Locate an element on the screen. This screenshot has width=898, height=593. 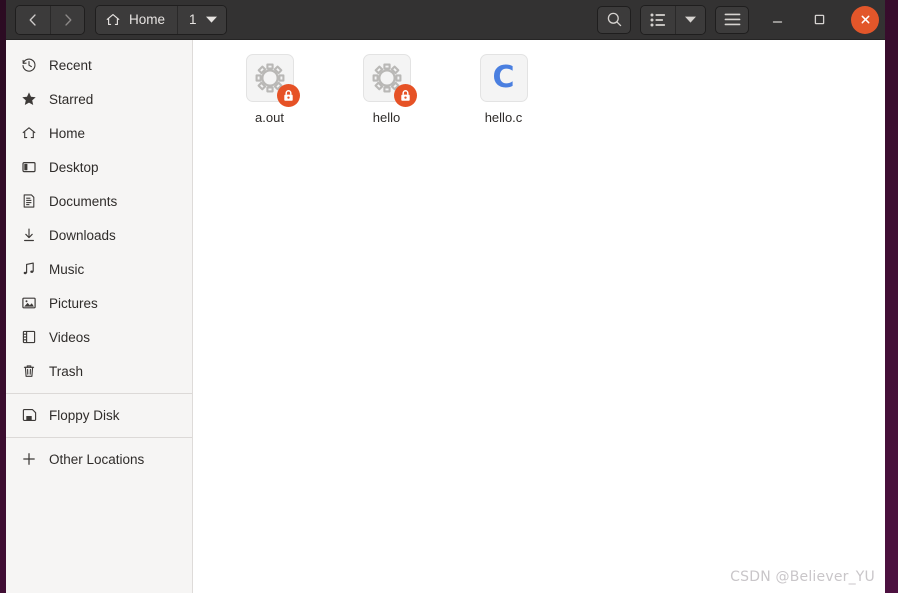
close-button is located at coordinates (865, 19).